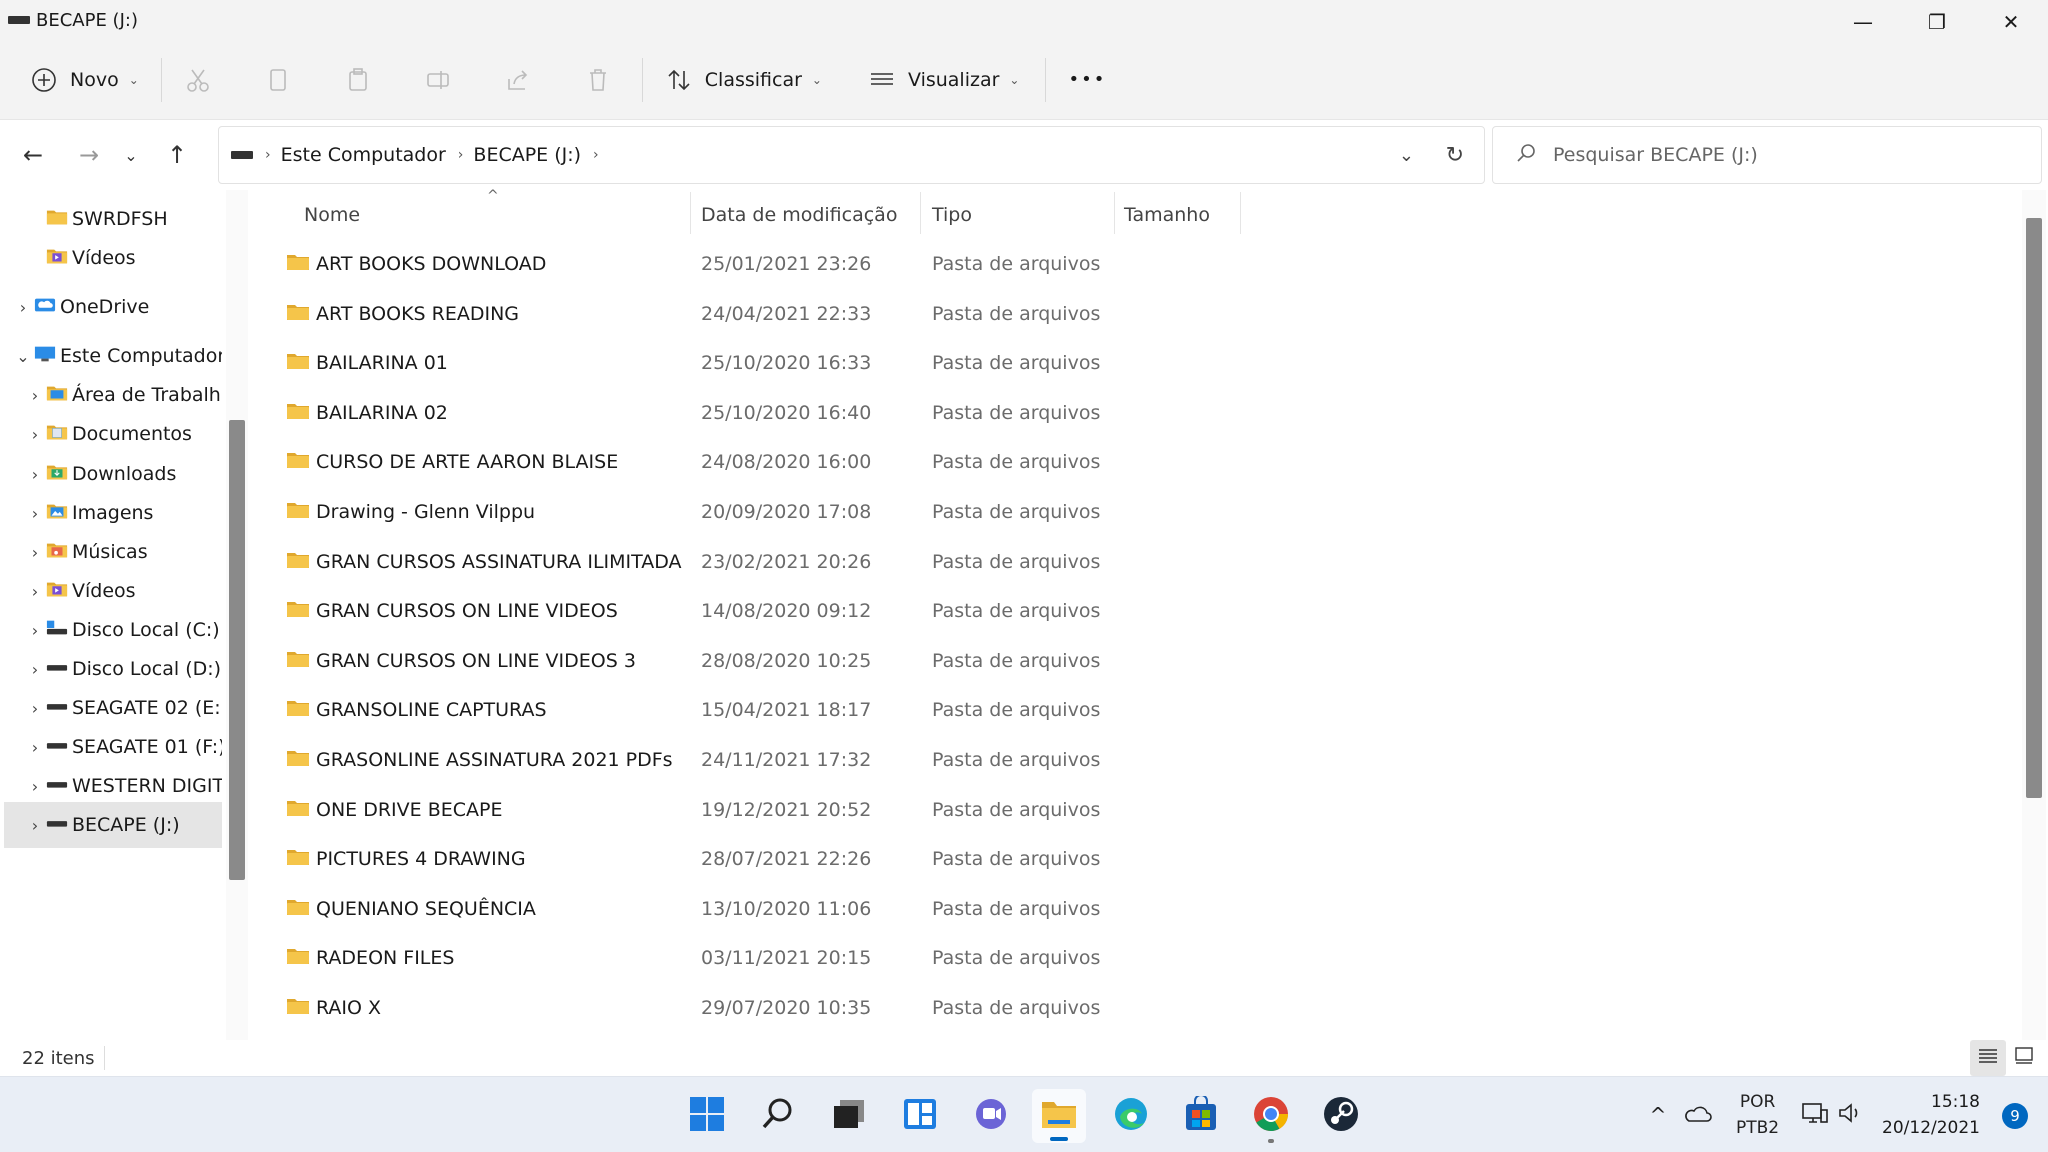  I want to click on minimize-button: —, so click(1863, 22).